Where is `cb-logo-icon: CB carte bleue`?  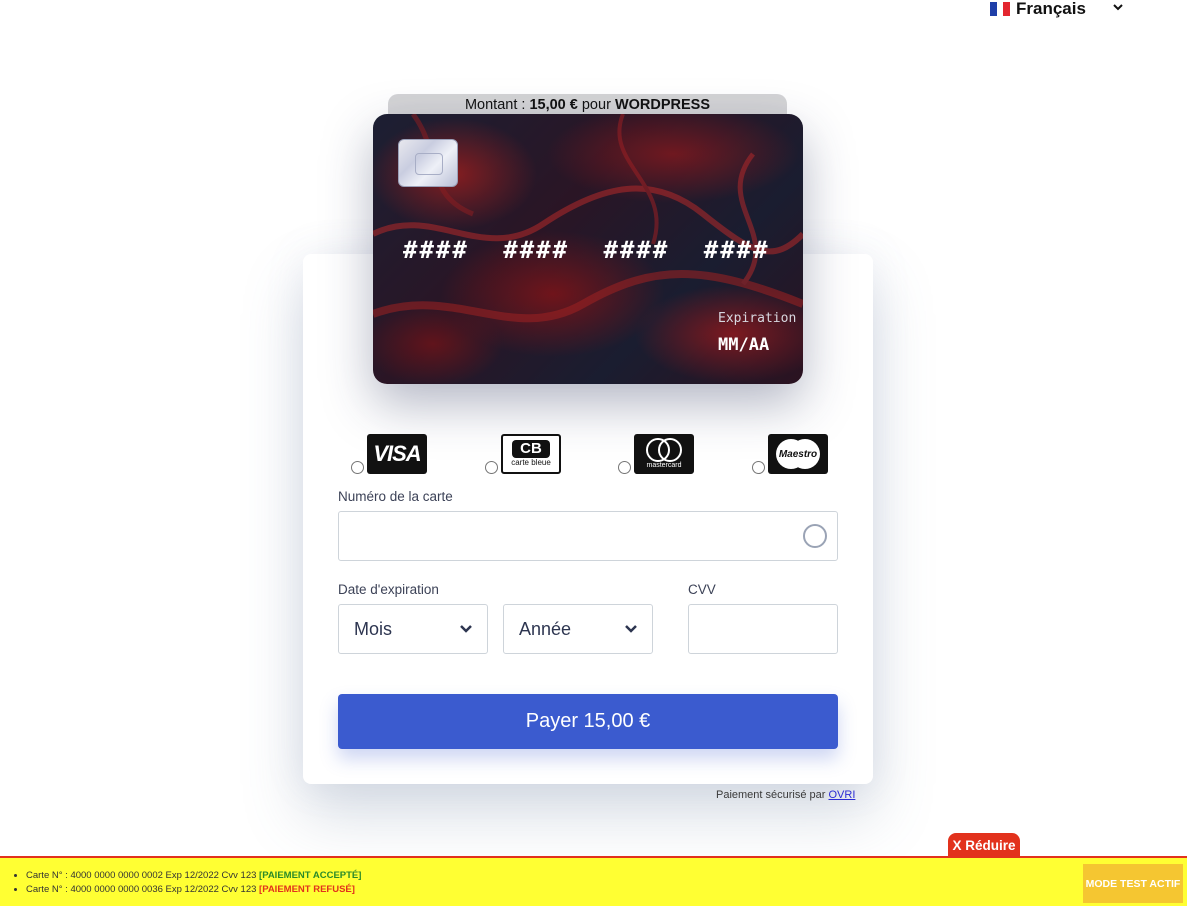 cb-logo-icon: CB carte bleue is located at coordinates (531, 454).